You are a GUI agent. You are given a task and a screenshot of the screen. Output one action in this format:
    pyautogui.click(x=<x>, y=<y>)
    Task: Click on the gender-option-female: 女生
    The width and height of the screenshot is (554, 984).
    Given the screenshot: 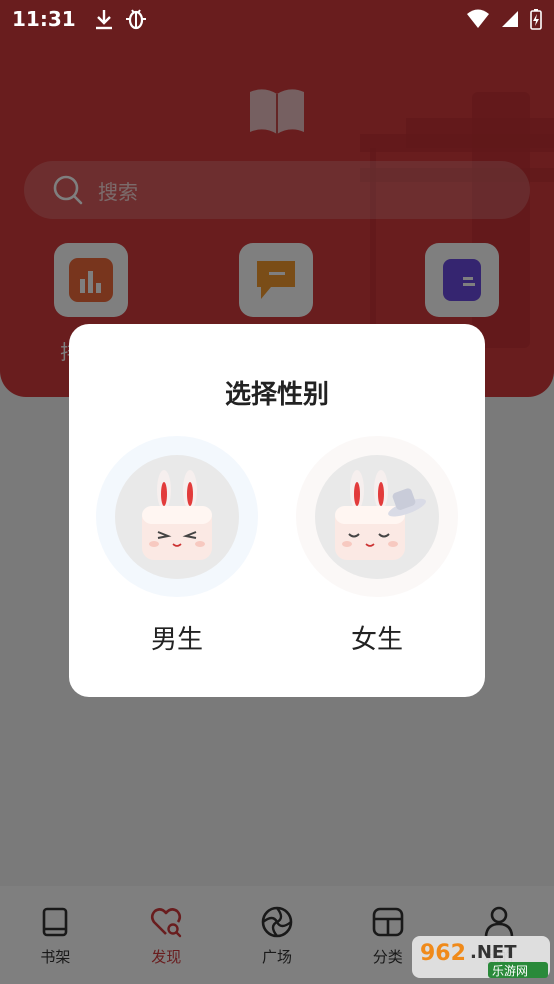 What is the action you would take?
    pyautogui.click(x=377, y=546)
    